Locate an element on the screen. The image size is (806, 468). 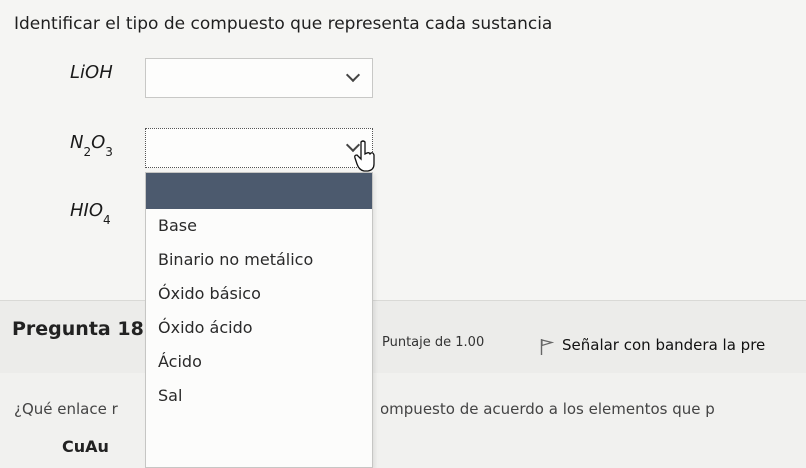
formula-hio4-sub: 4 is located at coordinates (107, 219).